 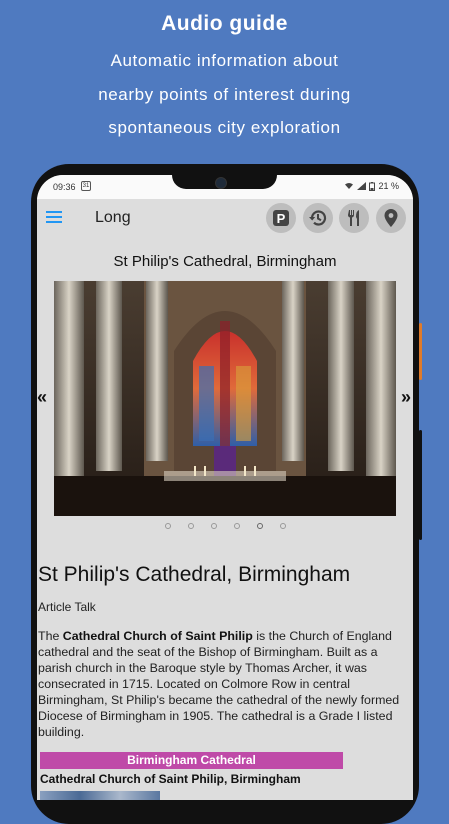 What do you see at coordinates (420, 485) in the screenshot?
I see `phone-side-button` at bounding box center [420, 485].